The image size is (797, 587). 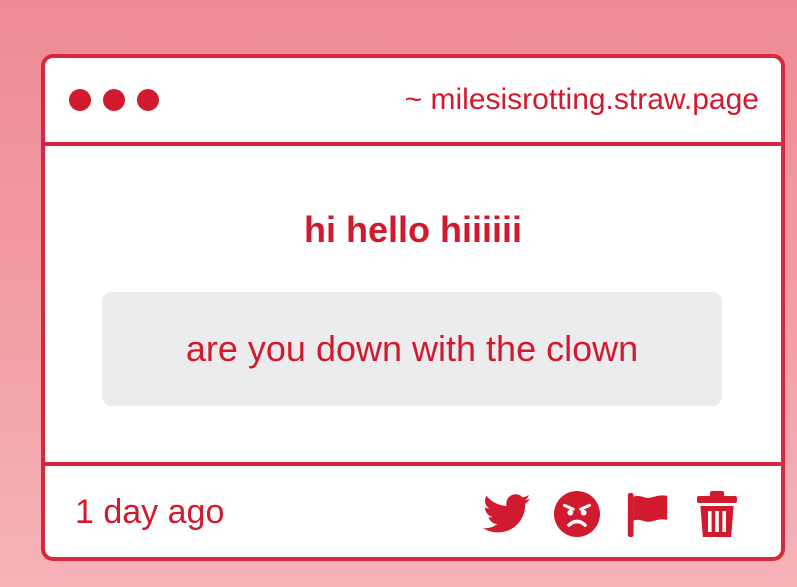 I want to click on react-angry-button, so click(x=577, y=514).